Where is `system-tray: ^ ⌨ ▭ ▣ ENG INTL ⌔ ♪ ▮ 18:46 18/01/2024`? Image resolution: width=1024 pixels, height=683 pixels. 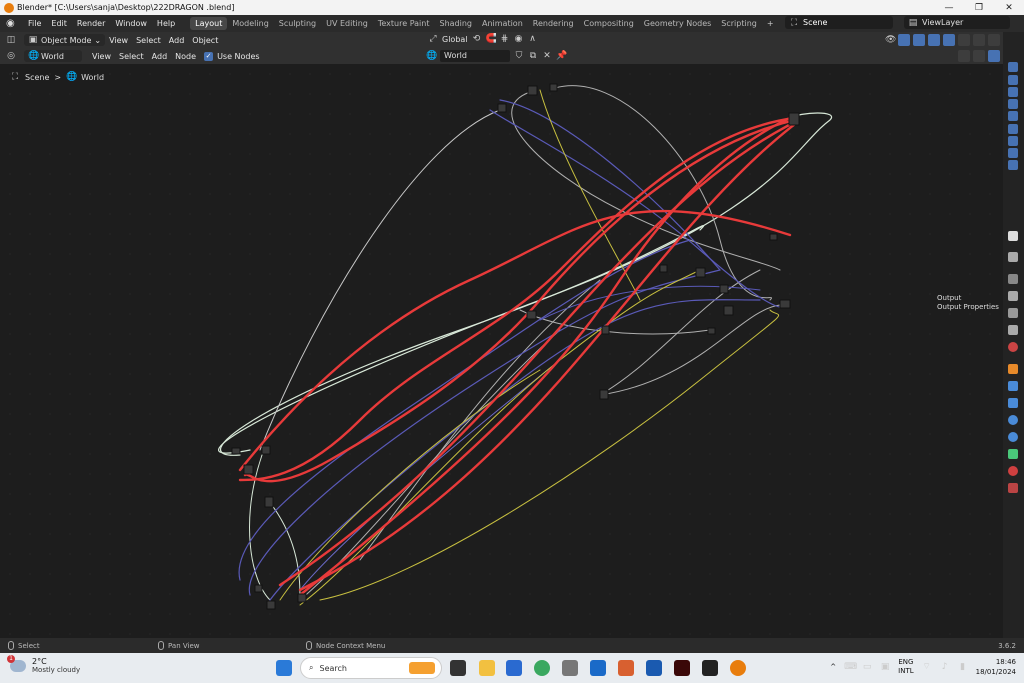 system-tray: ^ ⌨ ▭ ▣ ENG INTL ⌔ ♪ ▮ 18:46 18/01/2024 is located at coordinates (923, 667).